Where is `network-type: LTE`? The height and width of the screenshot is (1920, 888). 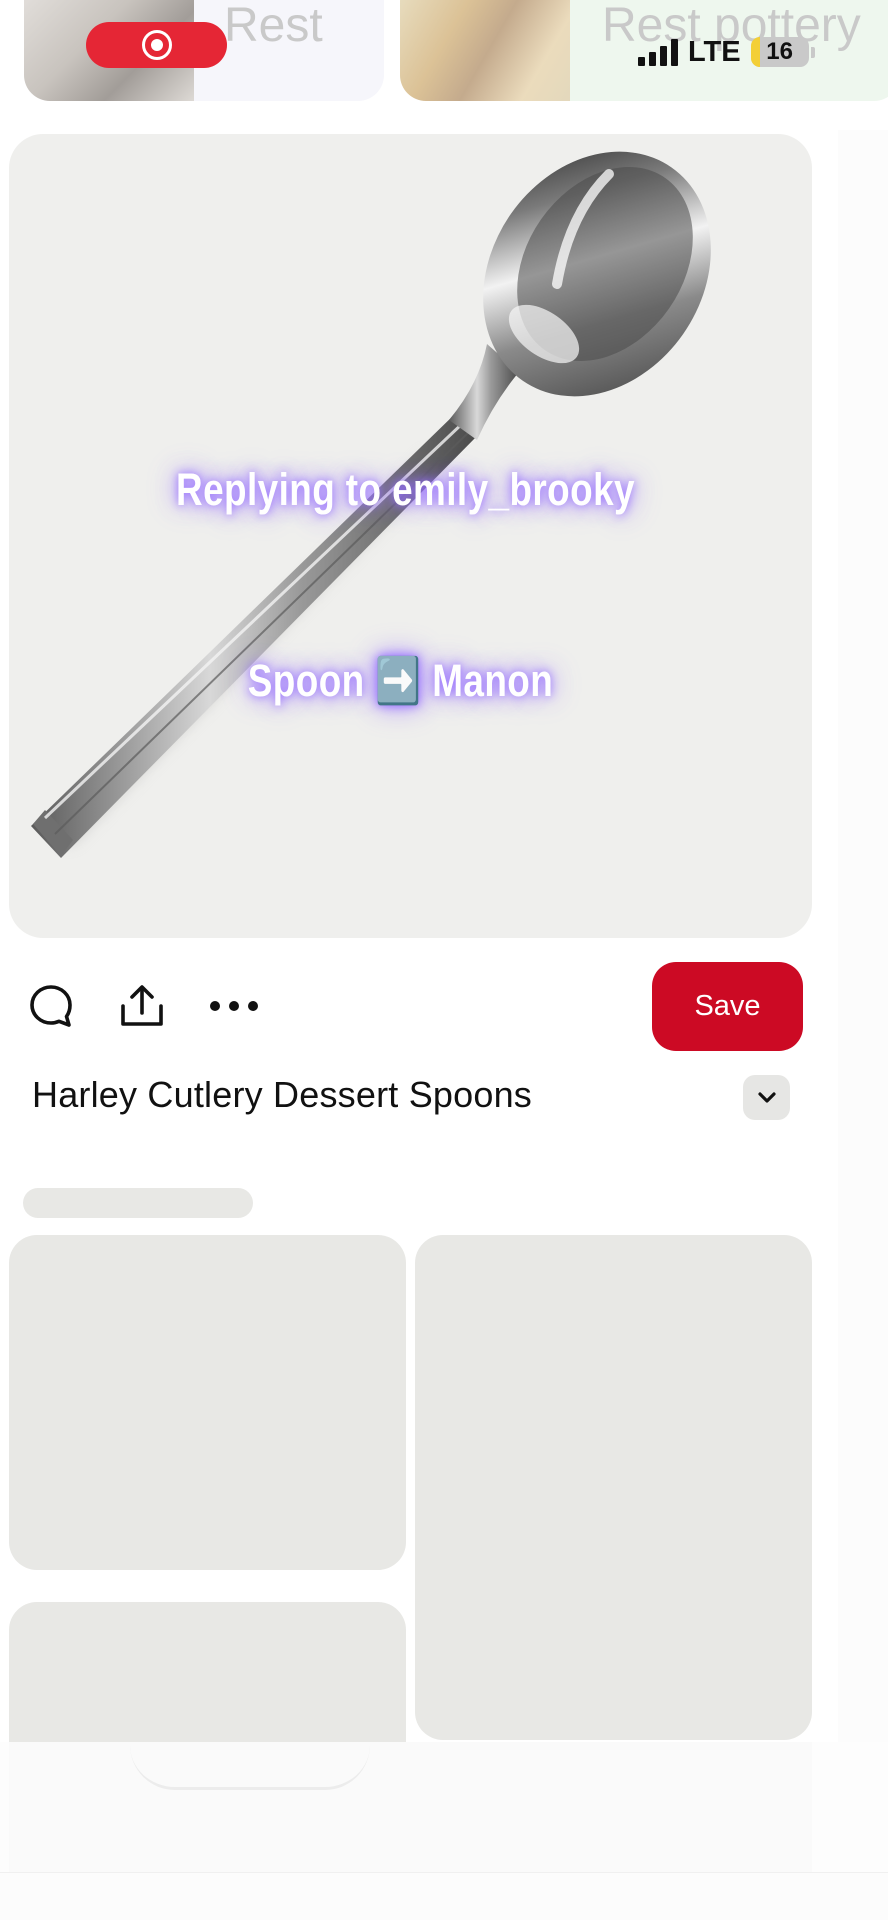 network-type: LTE is located at coordinates (714, 51).